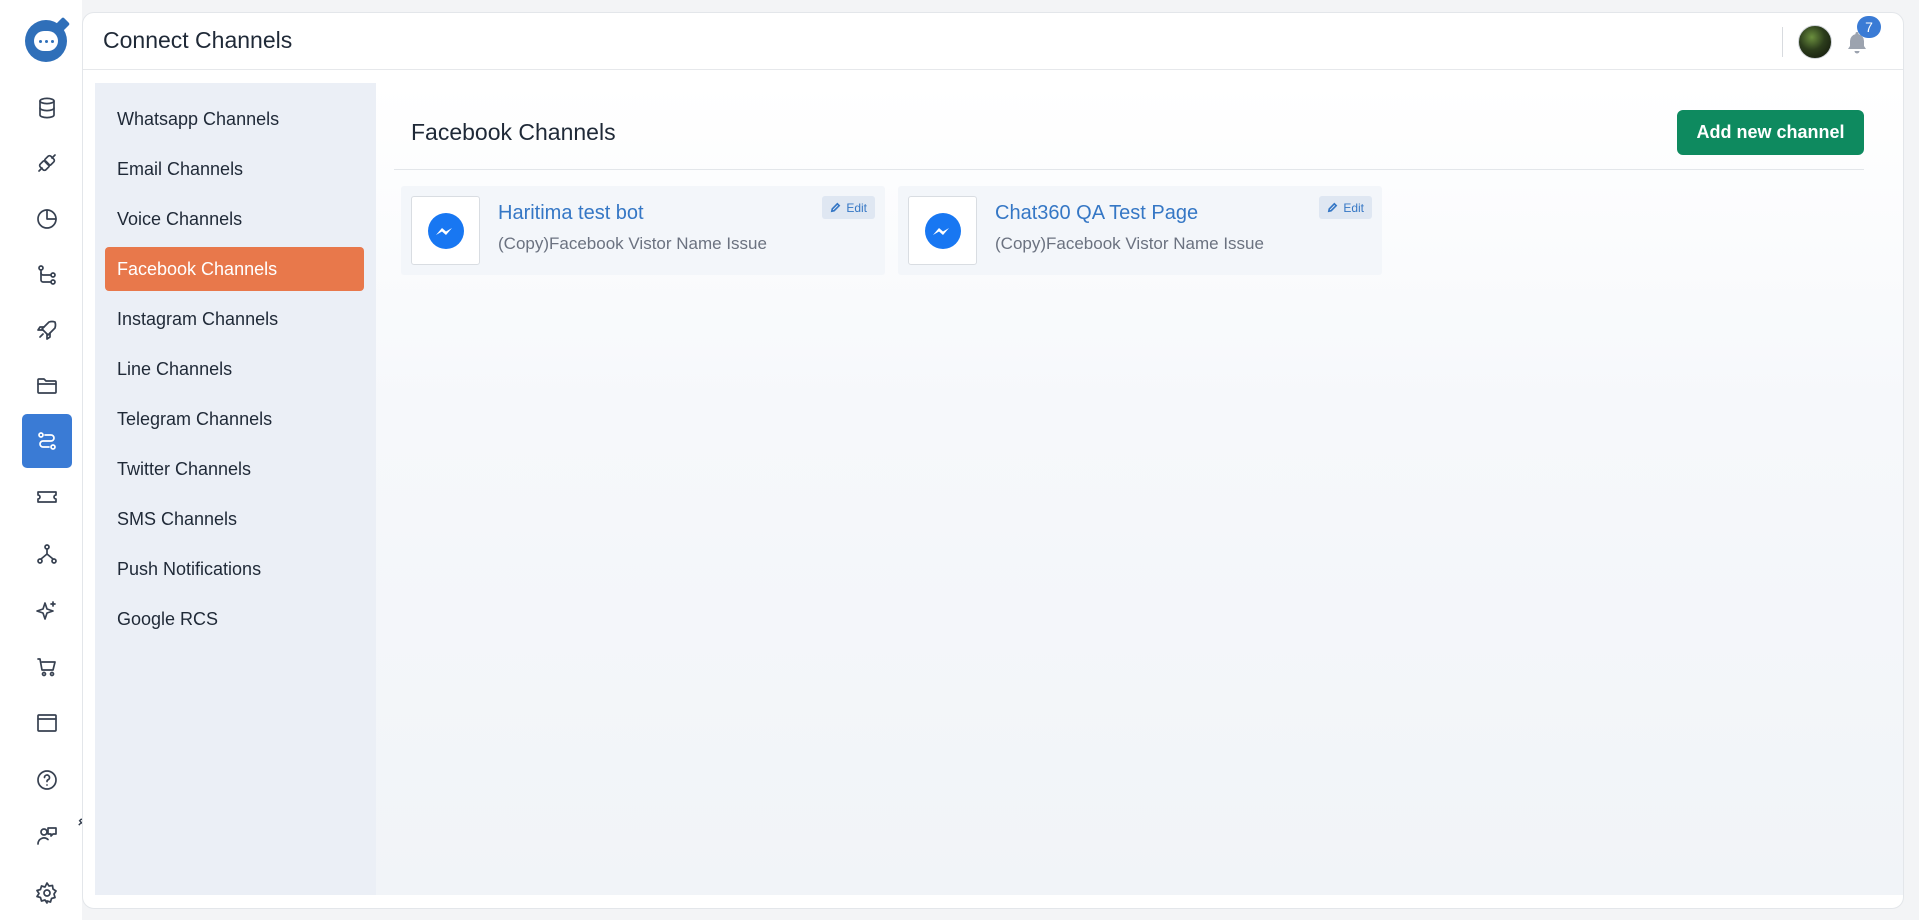 This screenshot has height=920, width=1919. Describe the element at coordinates (1129, 169) in the screenshot. I see `content-divider` at that location.